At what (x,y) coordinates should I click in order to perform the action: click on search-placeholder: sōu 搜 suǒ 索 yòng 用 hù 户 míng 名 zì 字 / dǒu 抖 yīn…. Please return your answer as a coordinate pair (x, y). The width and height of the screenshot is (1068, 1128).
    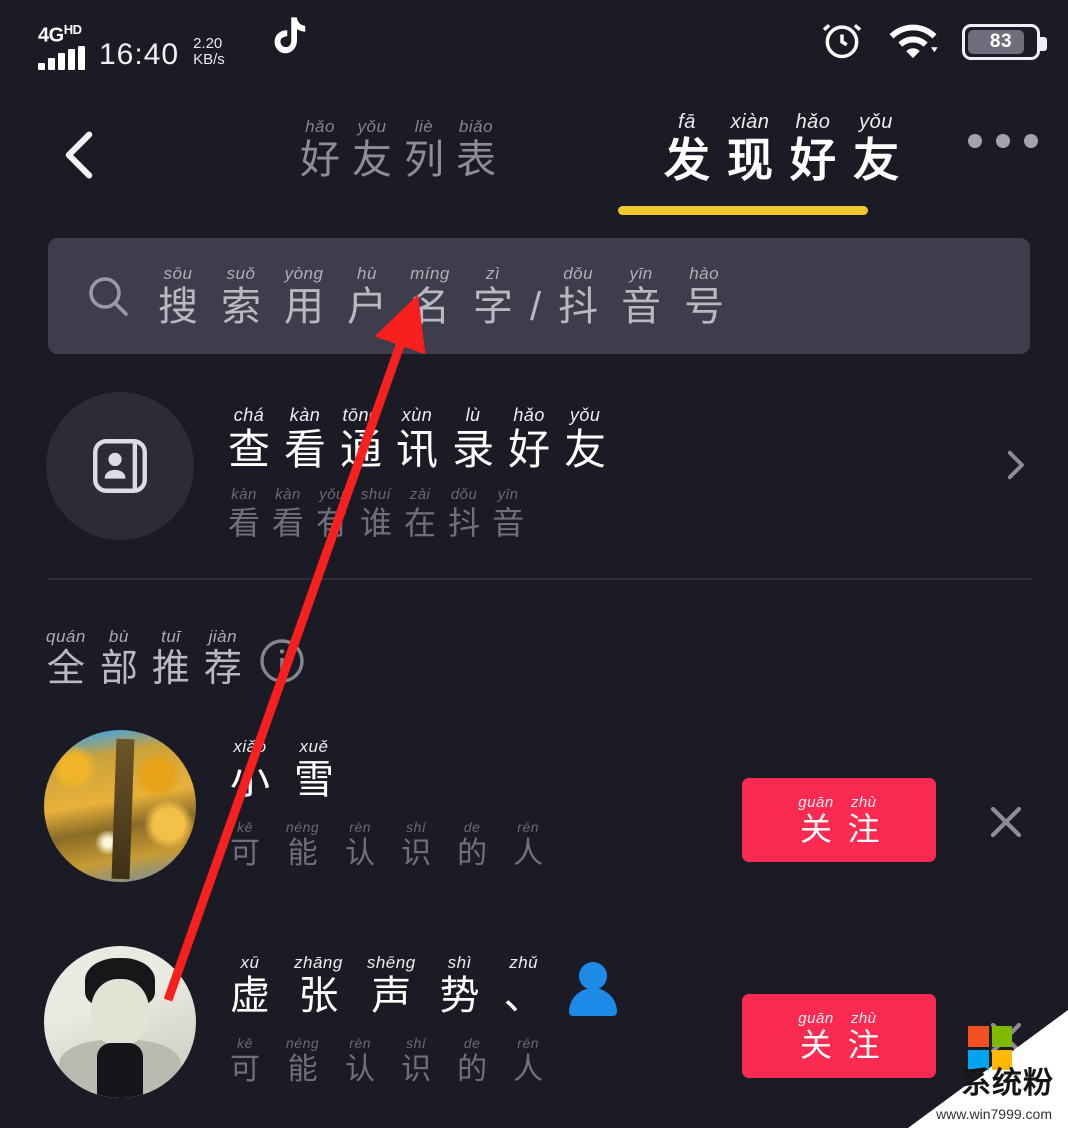
    Looking at the image, I should click on (441, 296).